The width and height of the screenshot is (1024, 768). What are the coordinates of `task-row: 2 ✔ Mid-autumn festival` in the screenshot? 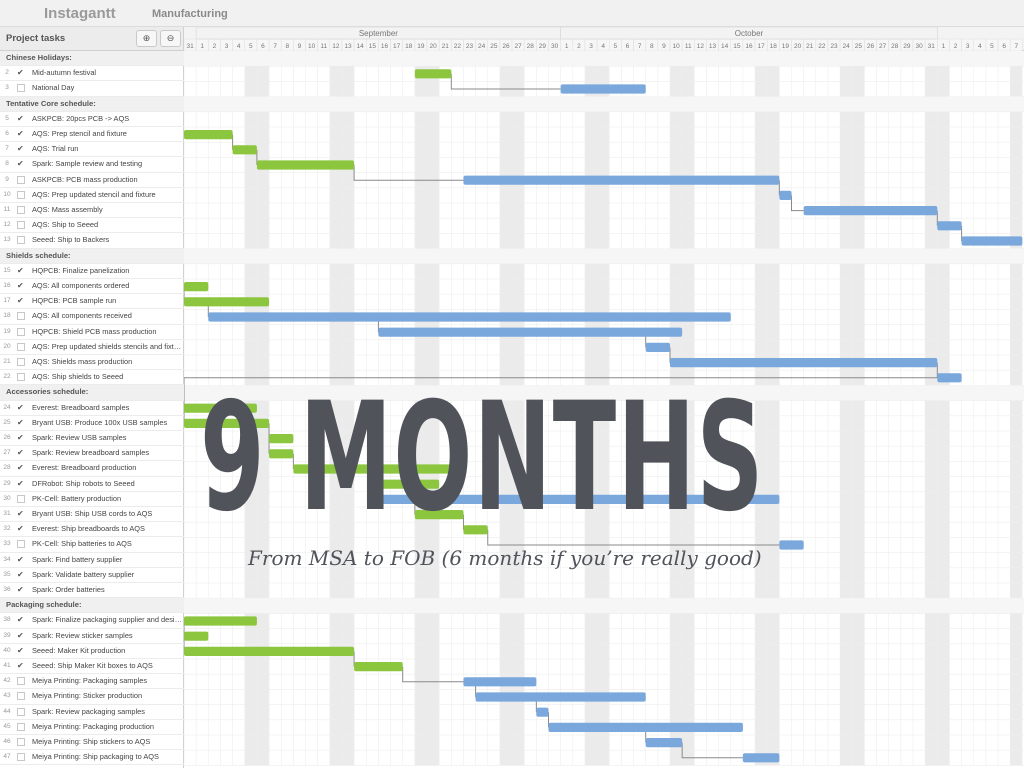 It's located at (92, 74).